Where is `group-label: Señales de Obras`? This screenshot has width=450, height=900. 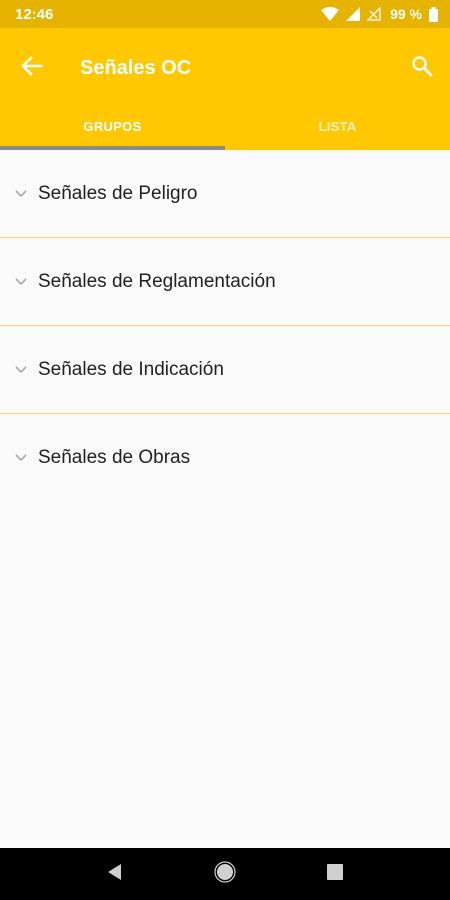 group-label: Señales de Obras is located at coordinates (114, 457).